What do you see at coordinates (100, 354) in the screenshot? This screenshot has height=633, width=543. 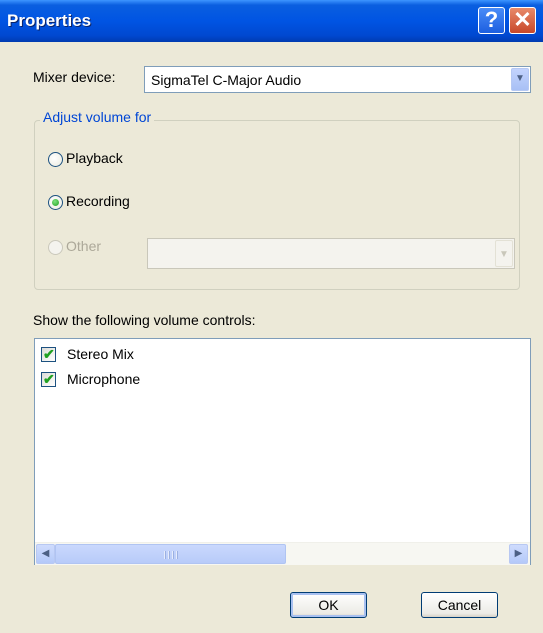 I see `stereo-mix-label: Stereo Mix` at bounding box center [100, 354].